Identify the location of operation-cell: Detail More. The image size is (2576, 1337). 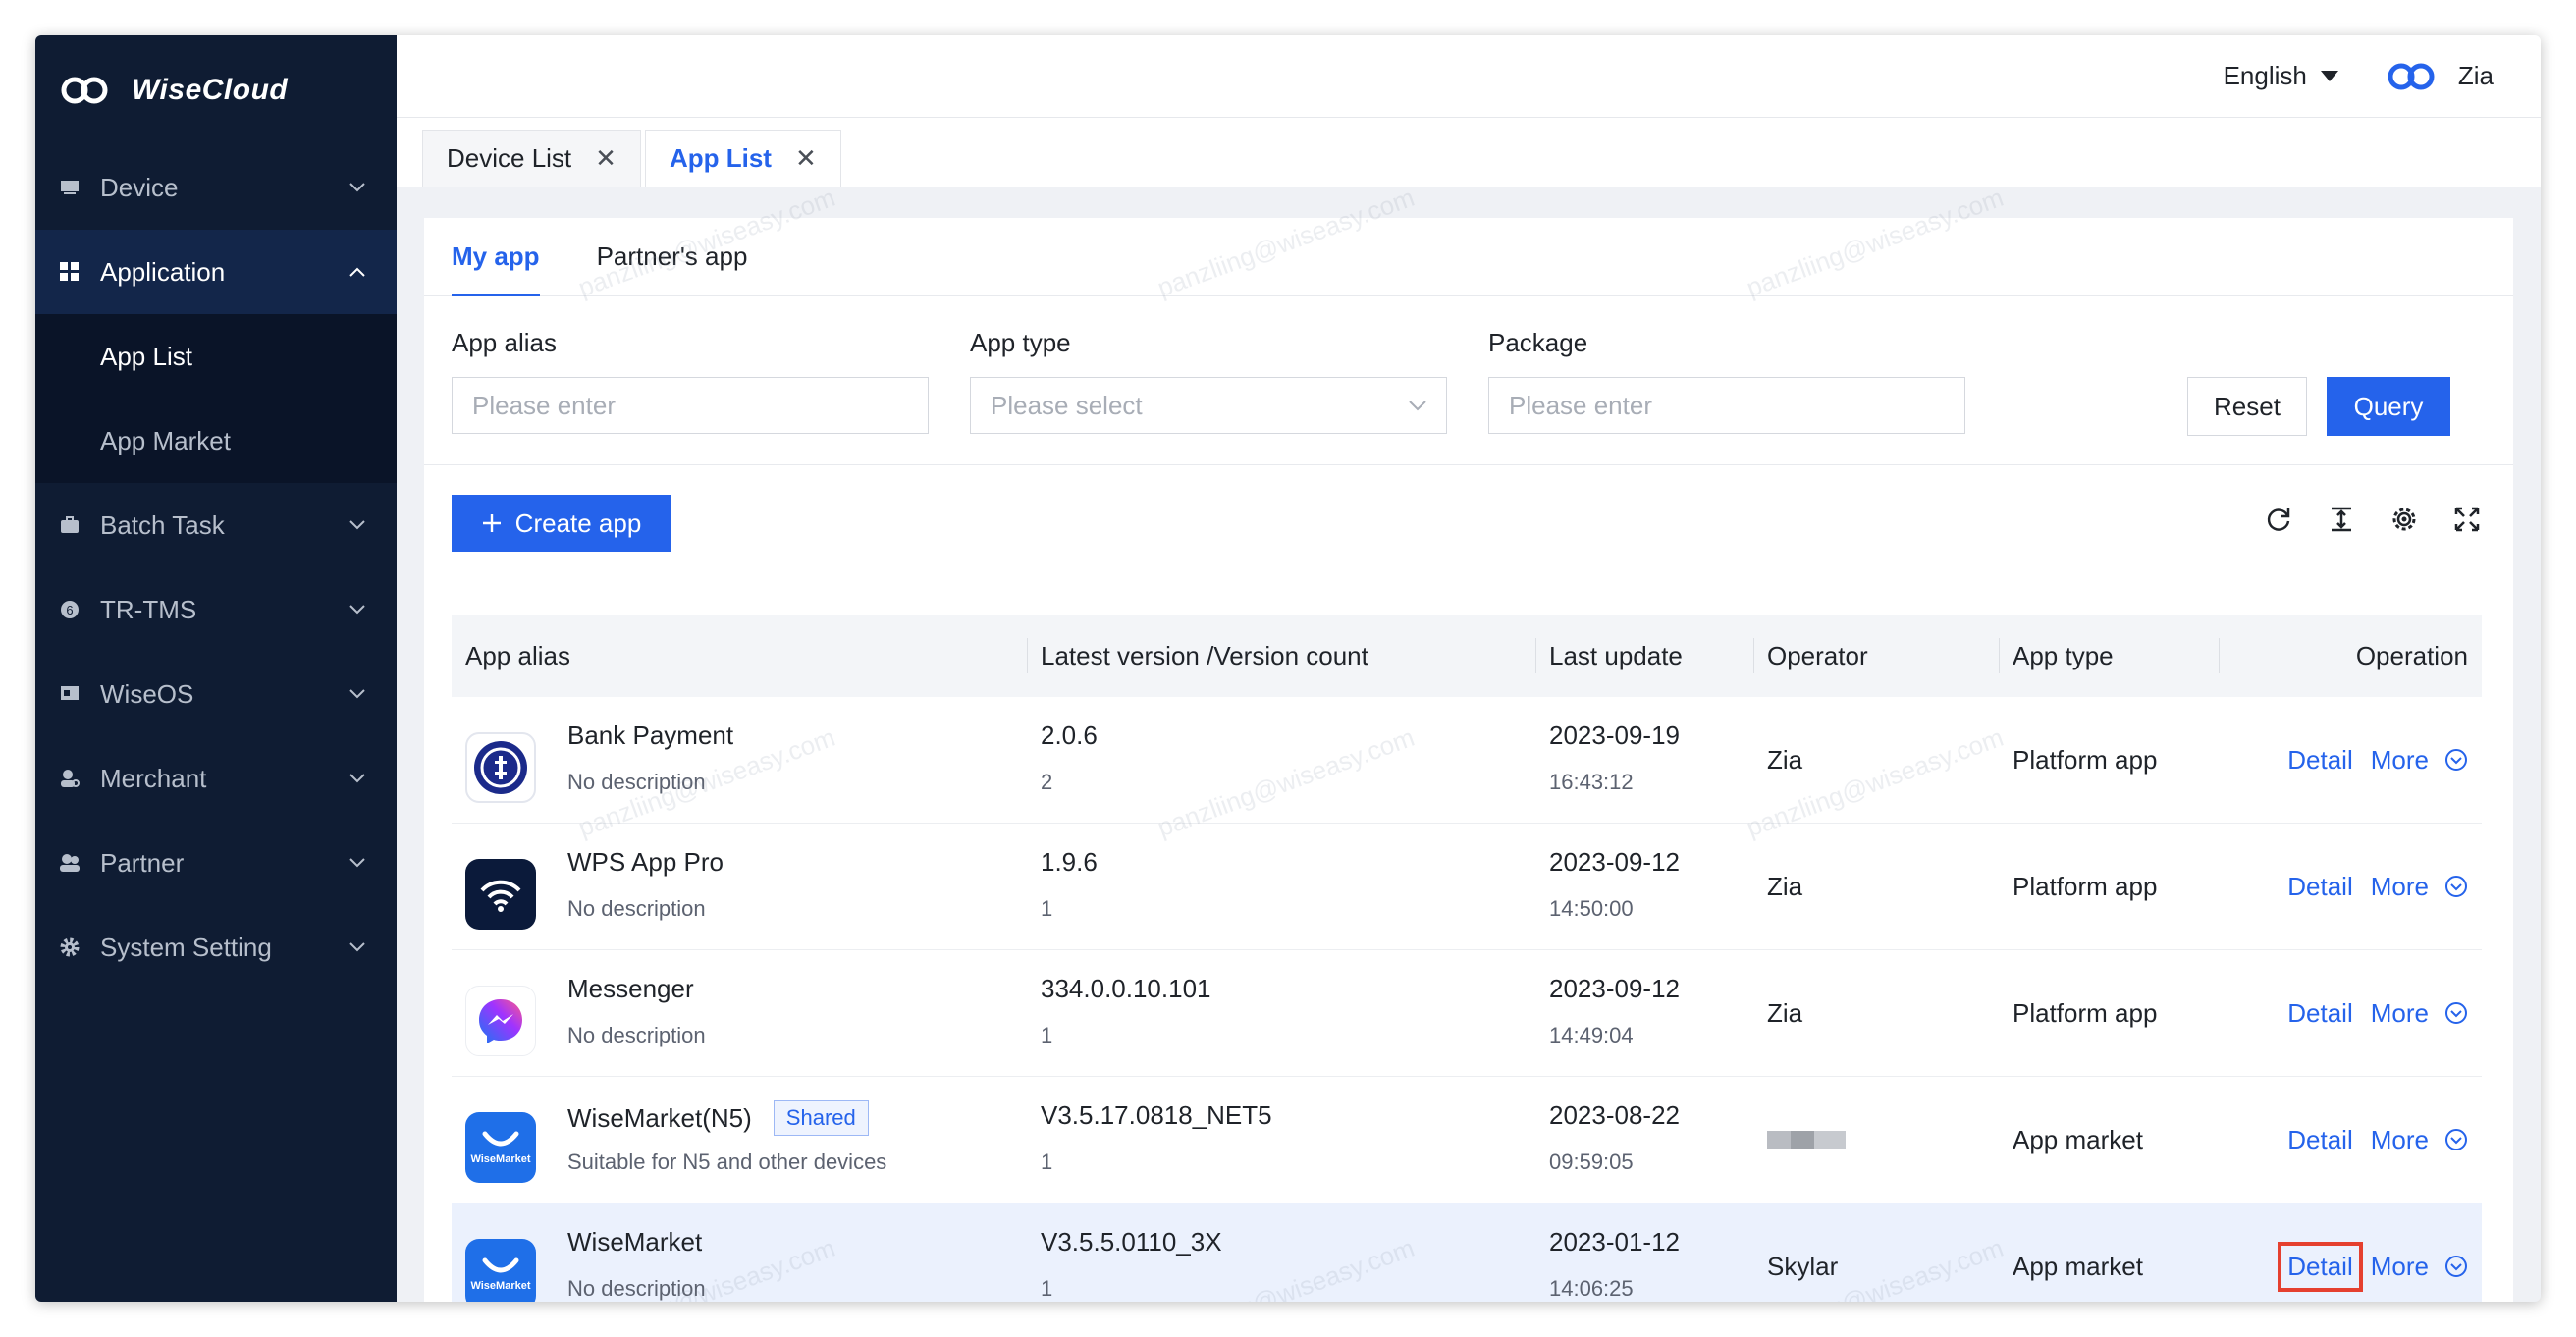
(2350, 1013).